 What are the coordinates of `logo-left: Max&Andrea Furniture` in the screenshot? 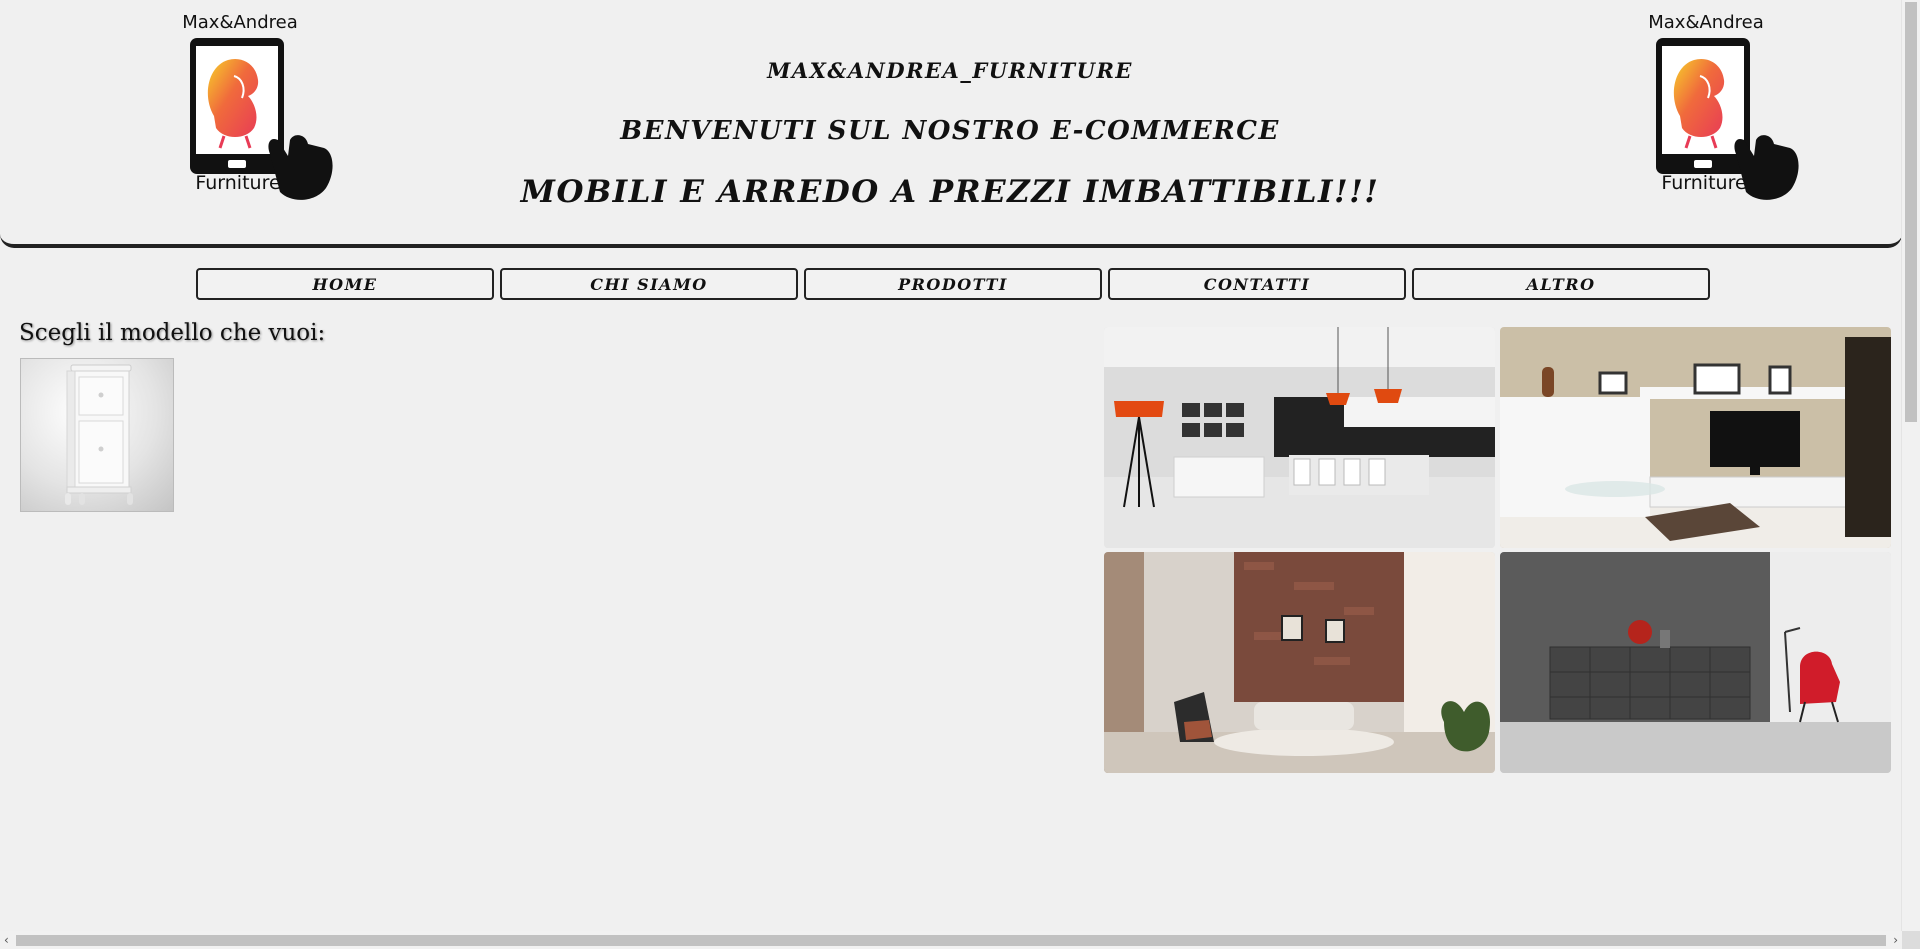 It's located at (251, 106).